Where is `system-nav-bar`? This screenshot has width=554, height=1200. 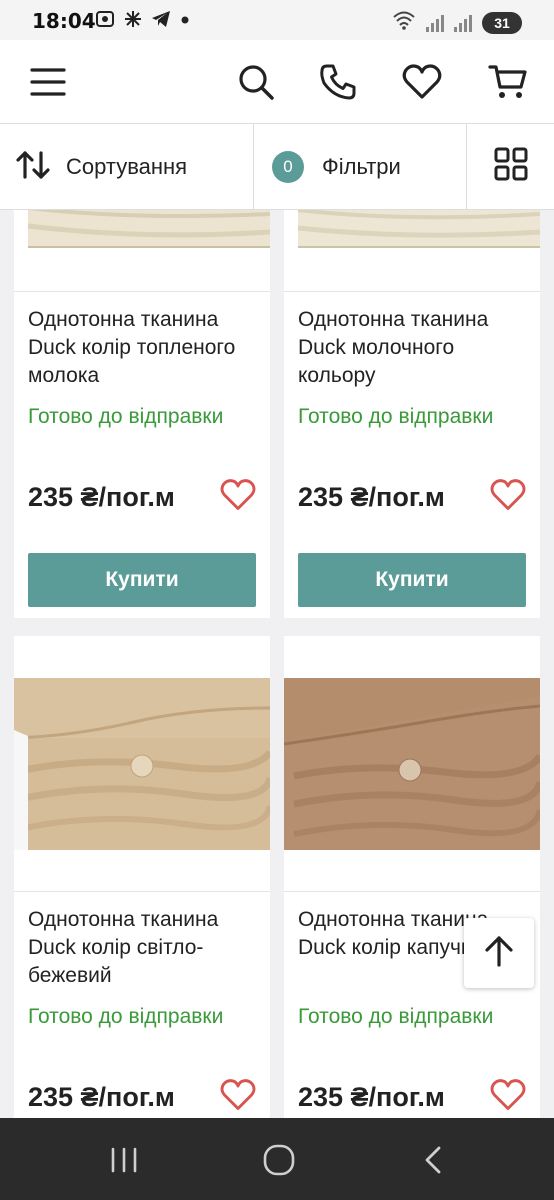 system-nav-bar is located at coordinates (277, 1159).